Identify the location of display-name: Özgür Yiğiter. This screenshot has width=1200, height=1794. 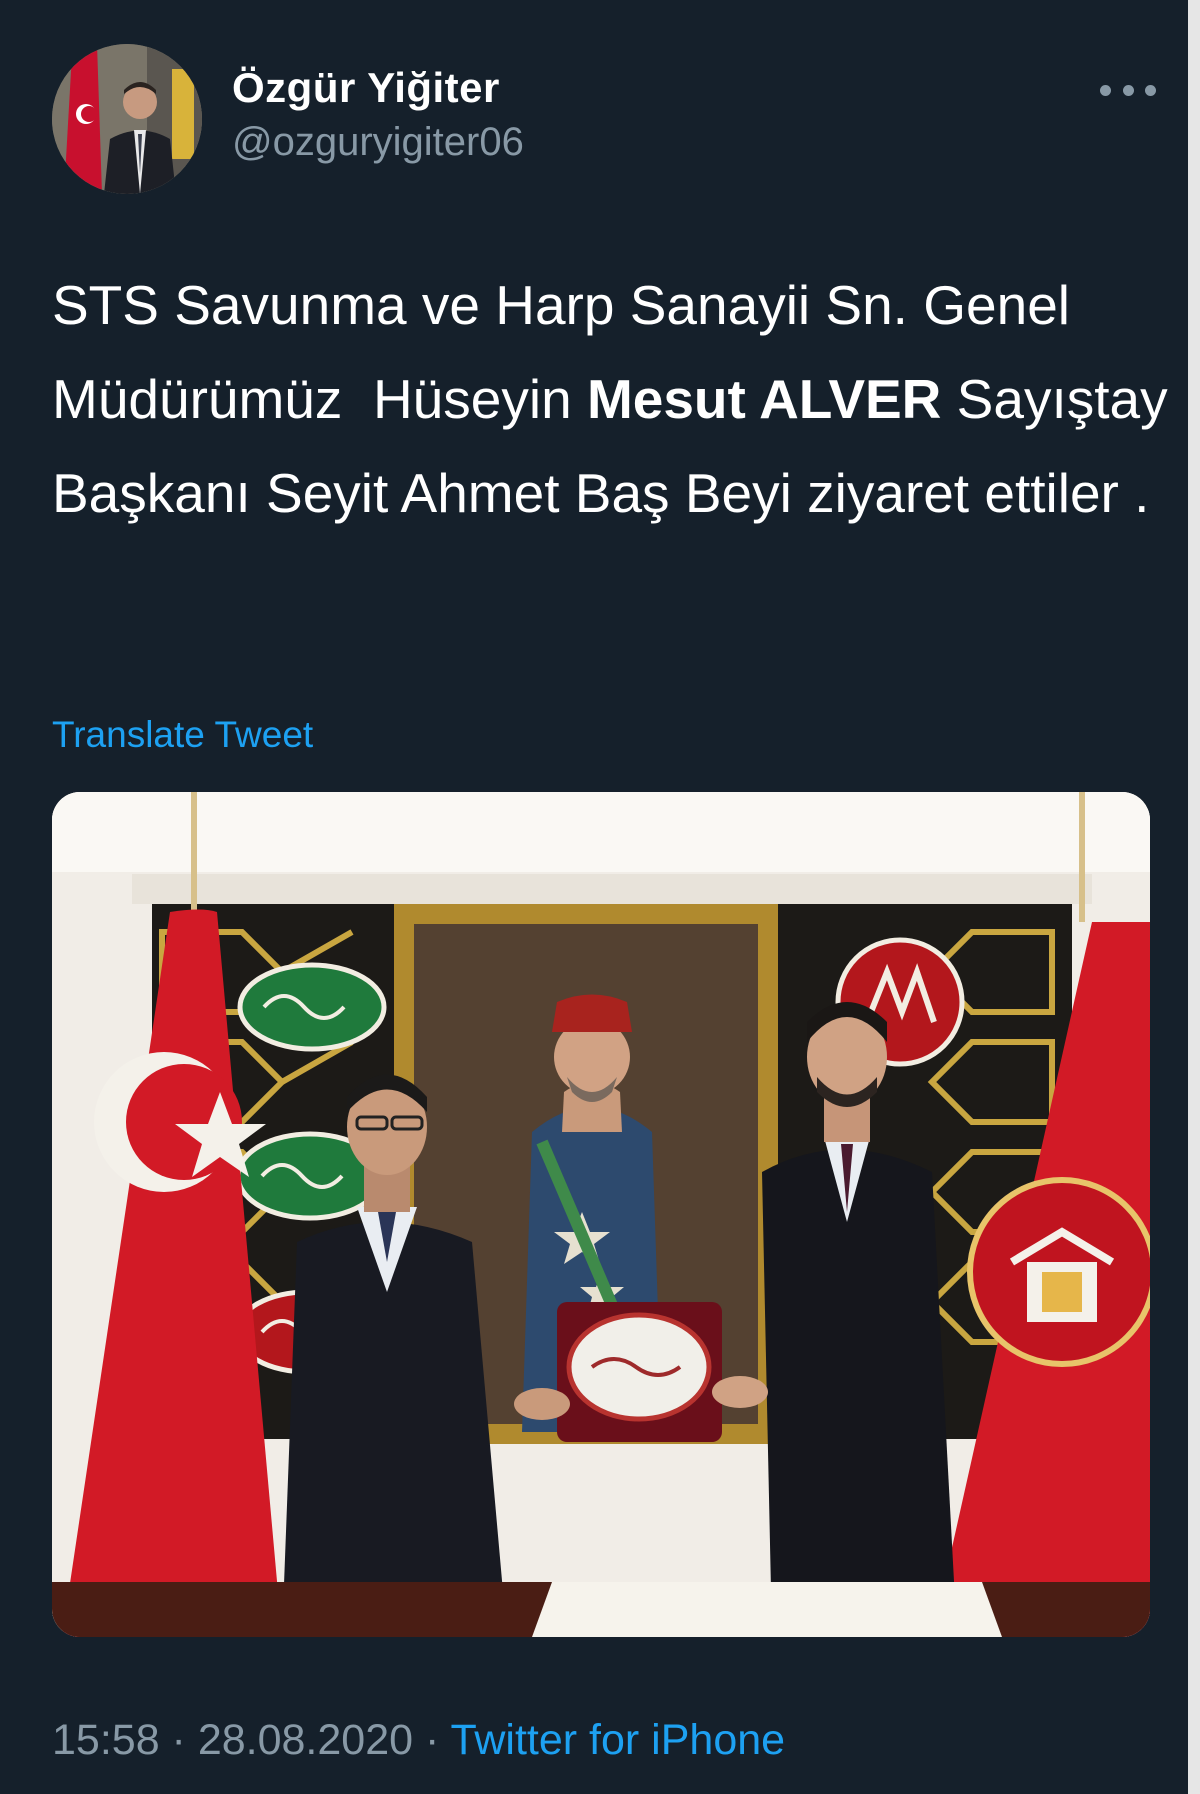
(366, 88).